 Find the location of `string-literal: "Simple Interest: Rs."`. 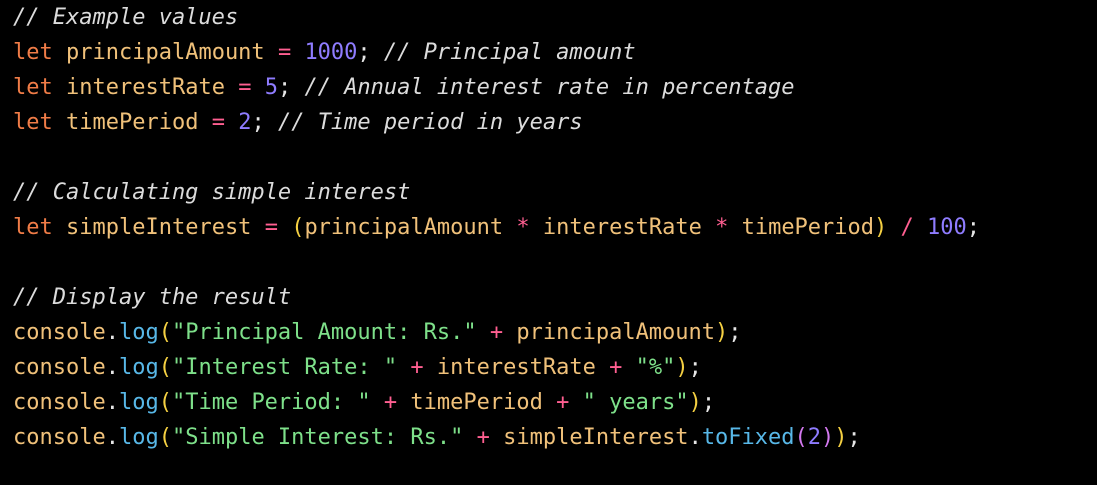

string-literal: "Simple Interest: Rs." is located at coordinates (317, 437).